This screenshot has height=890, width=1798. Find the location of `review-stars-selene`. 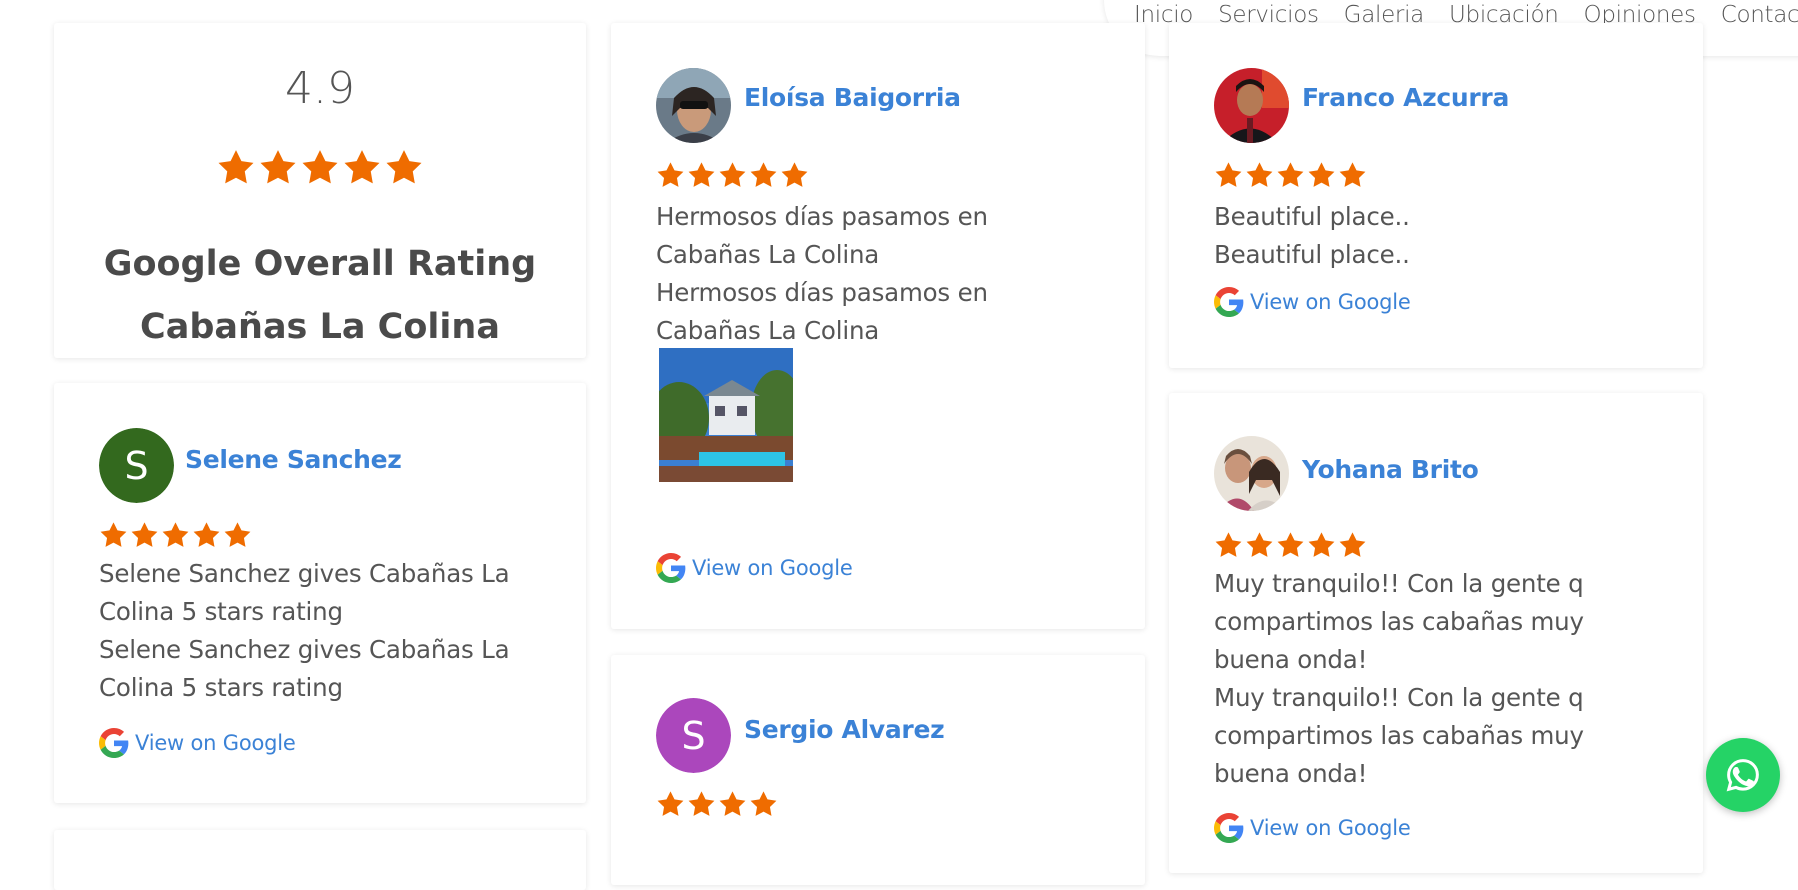

review-stars-selene is located at coordinates (175, 535).